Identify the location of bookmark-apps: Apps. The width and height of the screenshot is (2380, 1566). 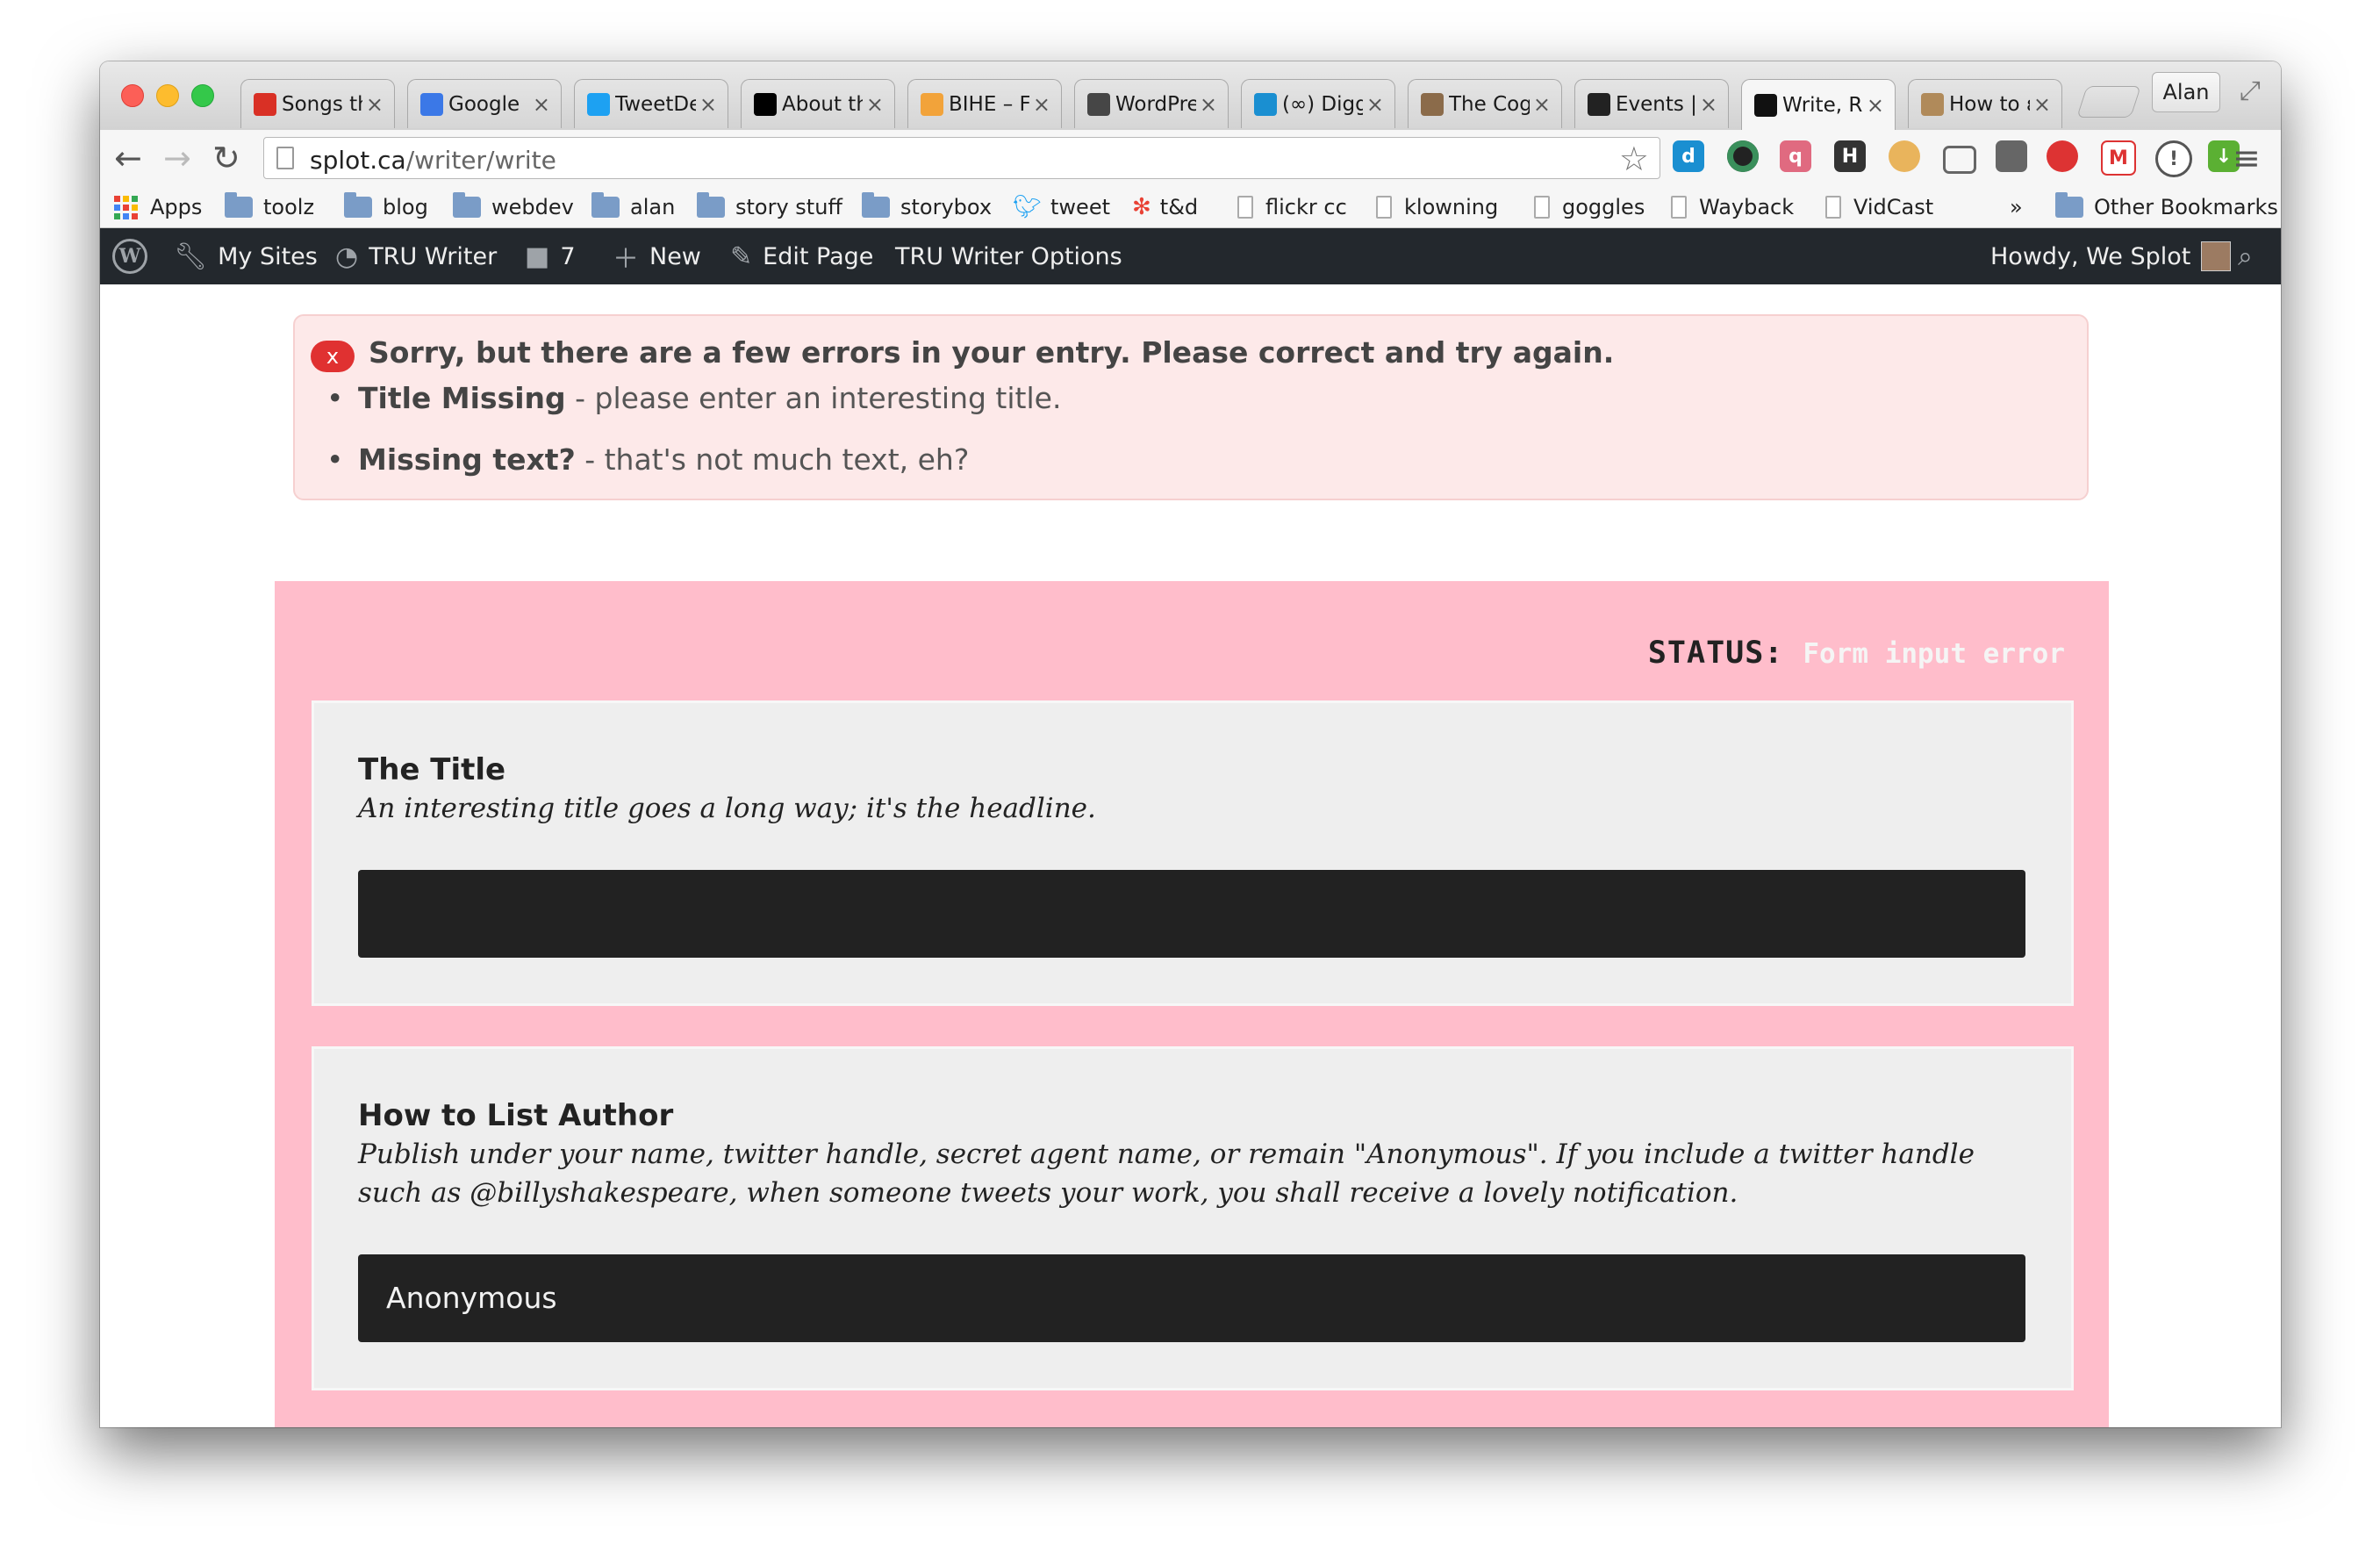
(158, 207).